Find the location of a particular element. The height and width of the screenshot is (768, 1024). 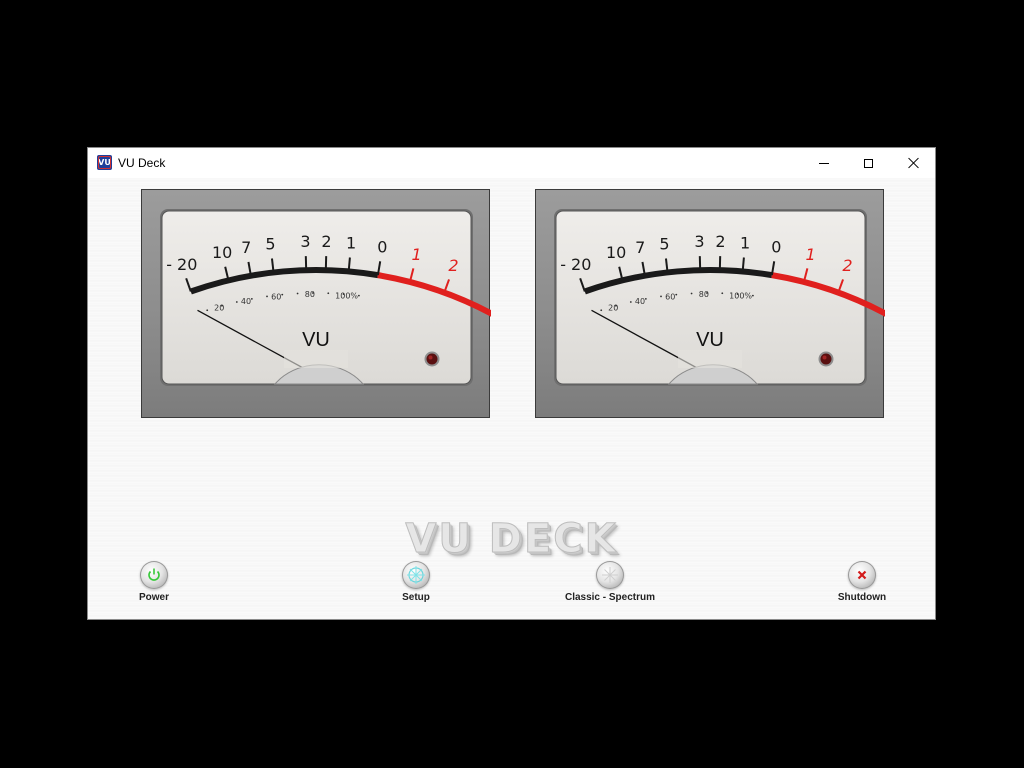

window-title: VU Deck is located at coordinates (142, 163).